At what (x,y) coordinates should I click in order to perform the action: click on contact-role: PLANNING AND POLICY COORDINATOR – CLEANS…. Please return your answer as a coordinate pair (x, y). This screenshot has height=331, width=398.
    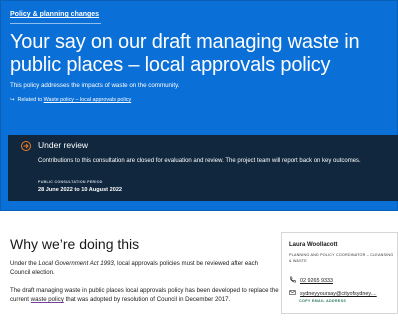
    Looking at the image, I should click on (341, 258).